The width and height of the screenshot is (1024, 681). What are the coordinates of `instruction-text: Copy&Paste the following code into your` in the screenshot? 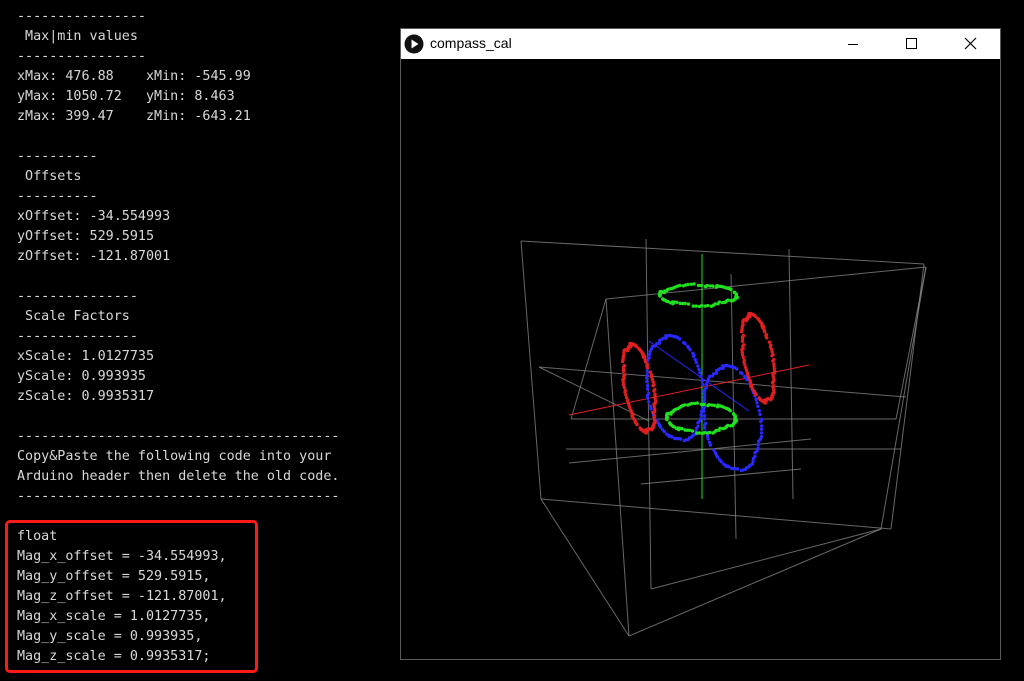 It's located at (174, 456).